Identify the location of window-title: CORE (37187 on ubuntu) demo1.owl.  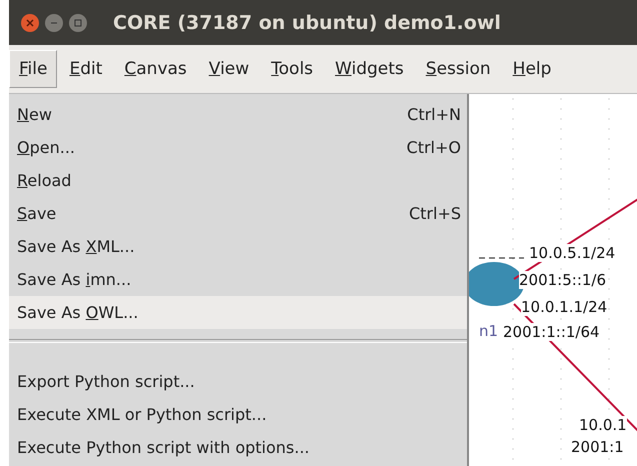
(307, 23).